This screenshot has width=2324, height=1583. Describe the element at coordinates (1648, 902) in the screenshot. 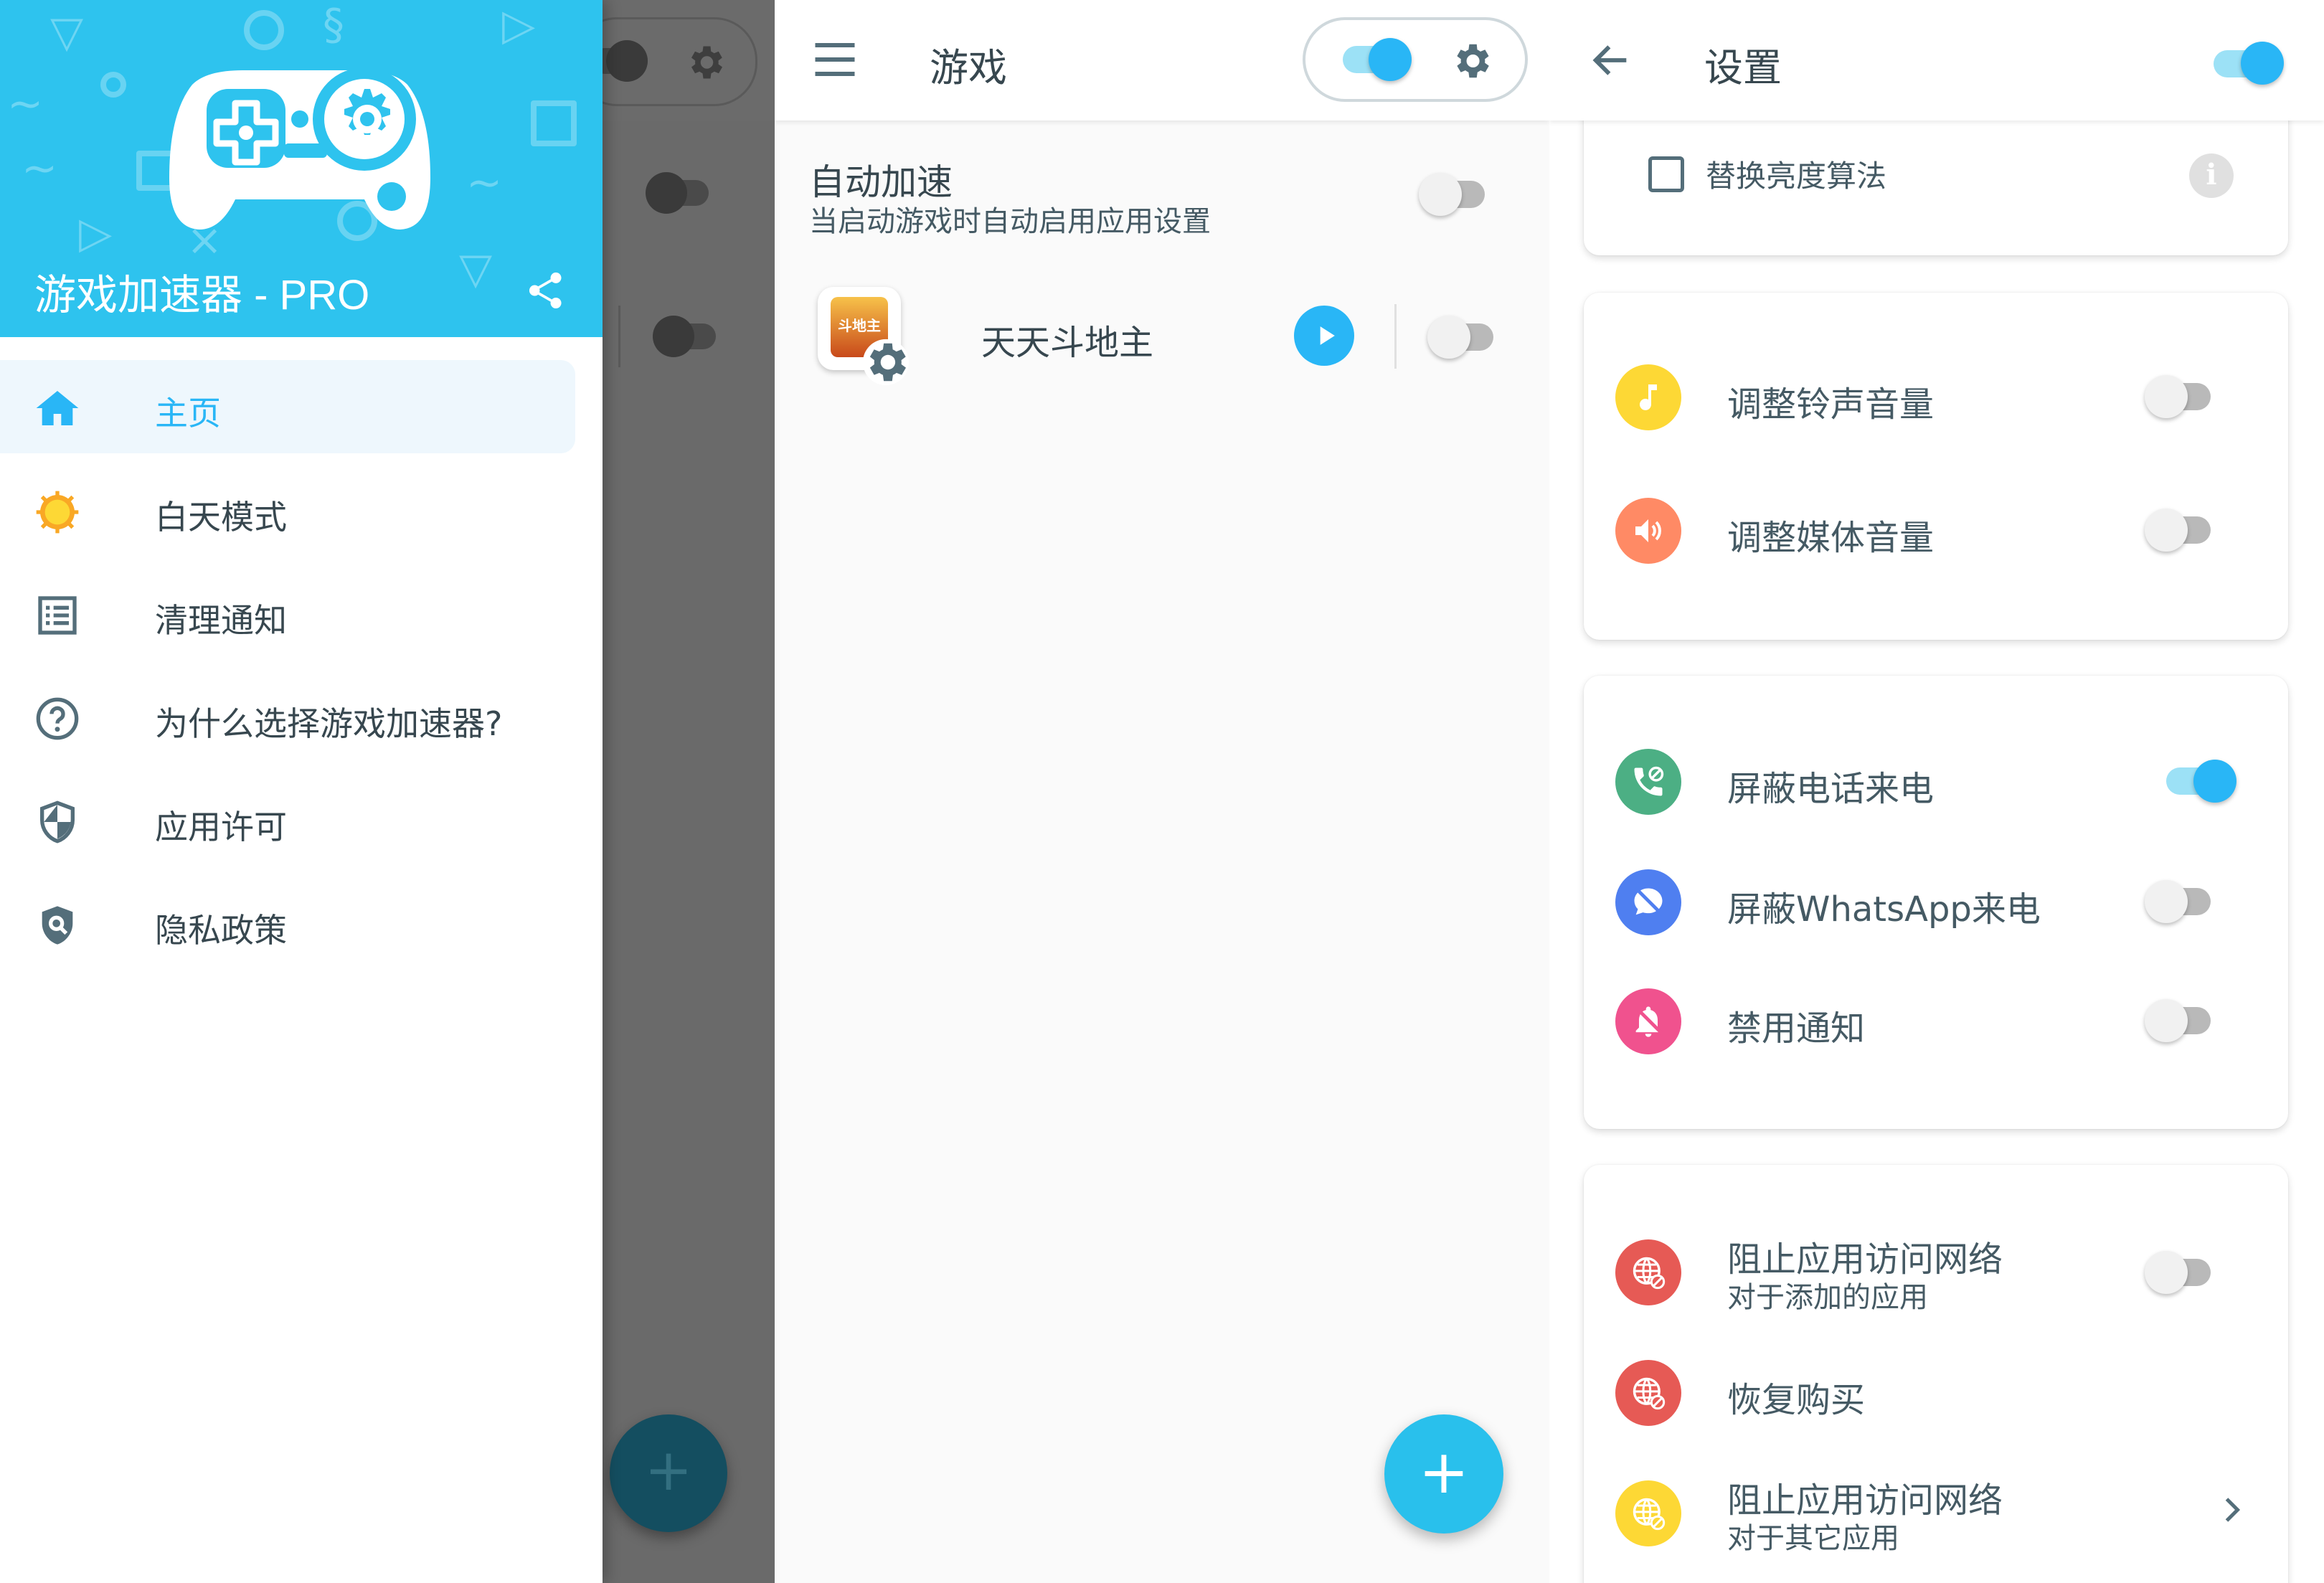

I see `chat-block-icon` at that location.